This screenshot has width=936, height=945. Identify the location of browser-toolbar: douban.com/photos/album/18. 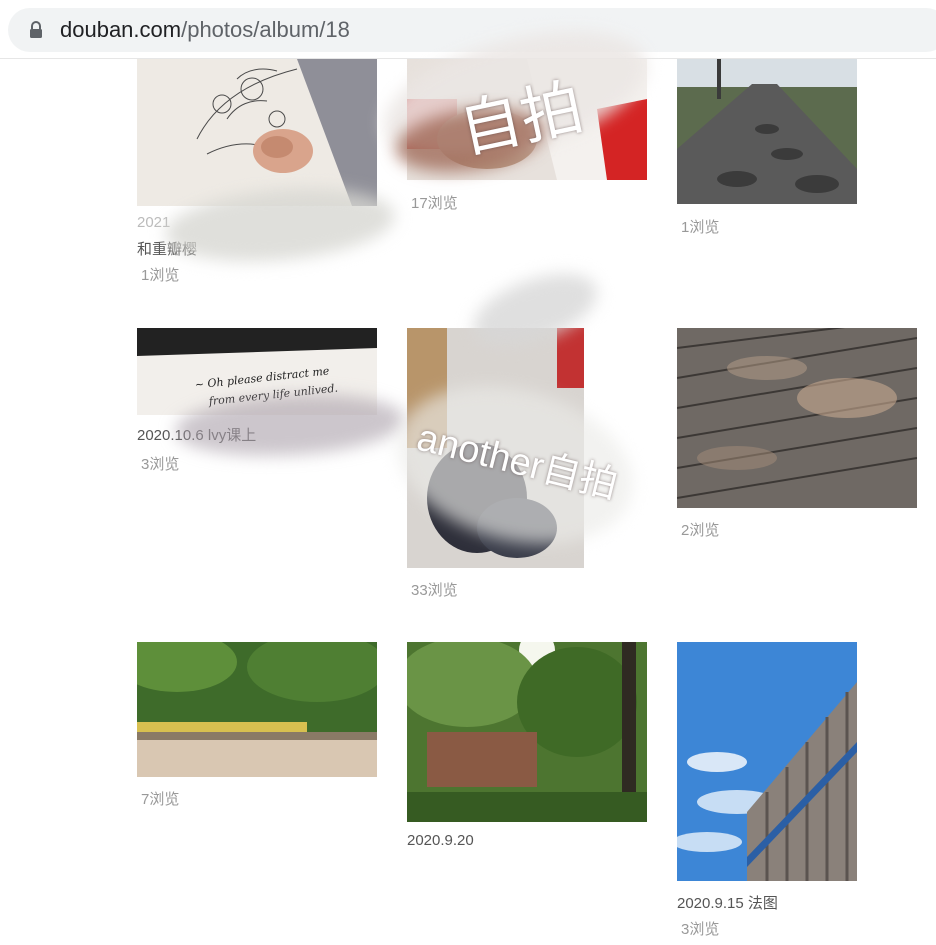
(468, 29).